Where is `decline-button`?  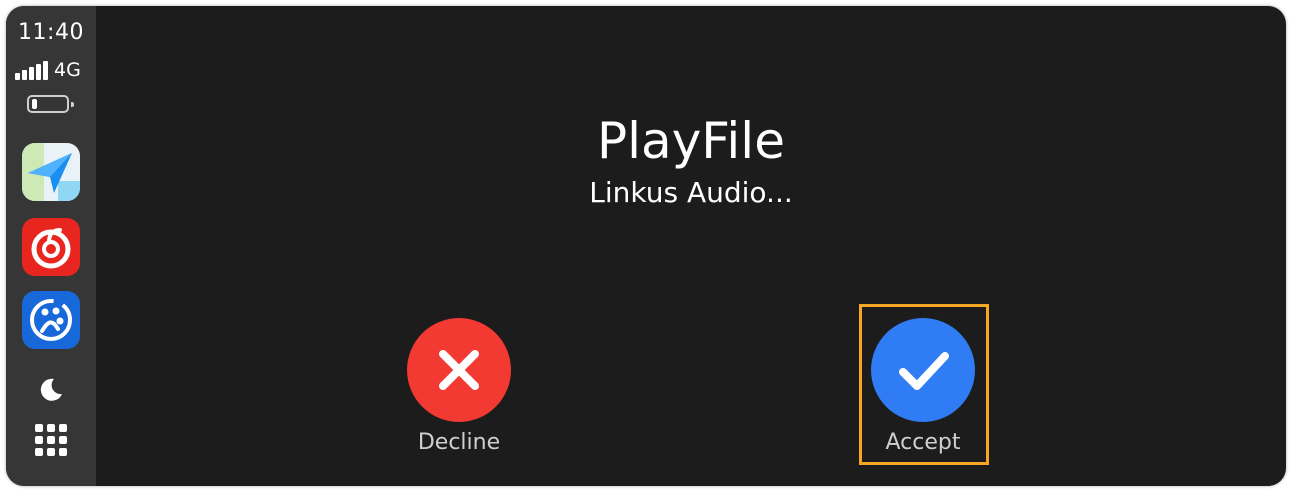 decline-button is located at coordinates (459, 370).